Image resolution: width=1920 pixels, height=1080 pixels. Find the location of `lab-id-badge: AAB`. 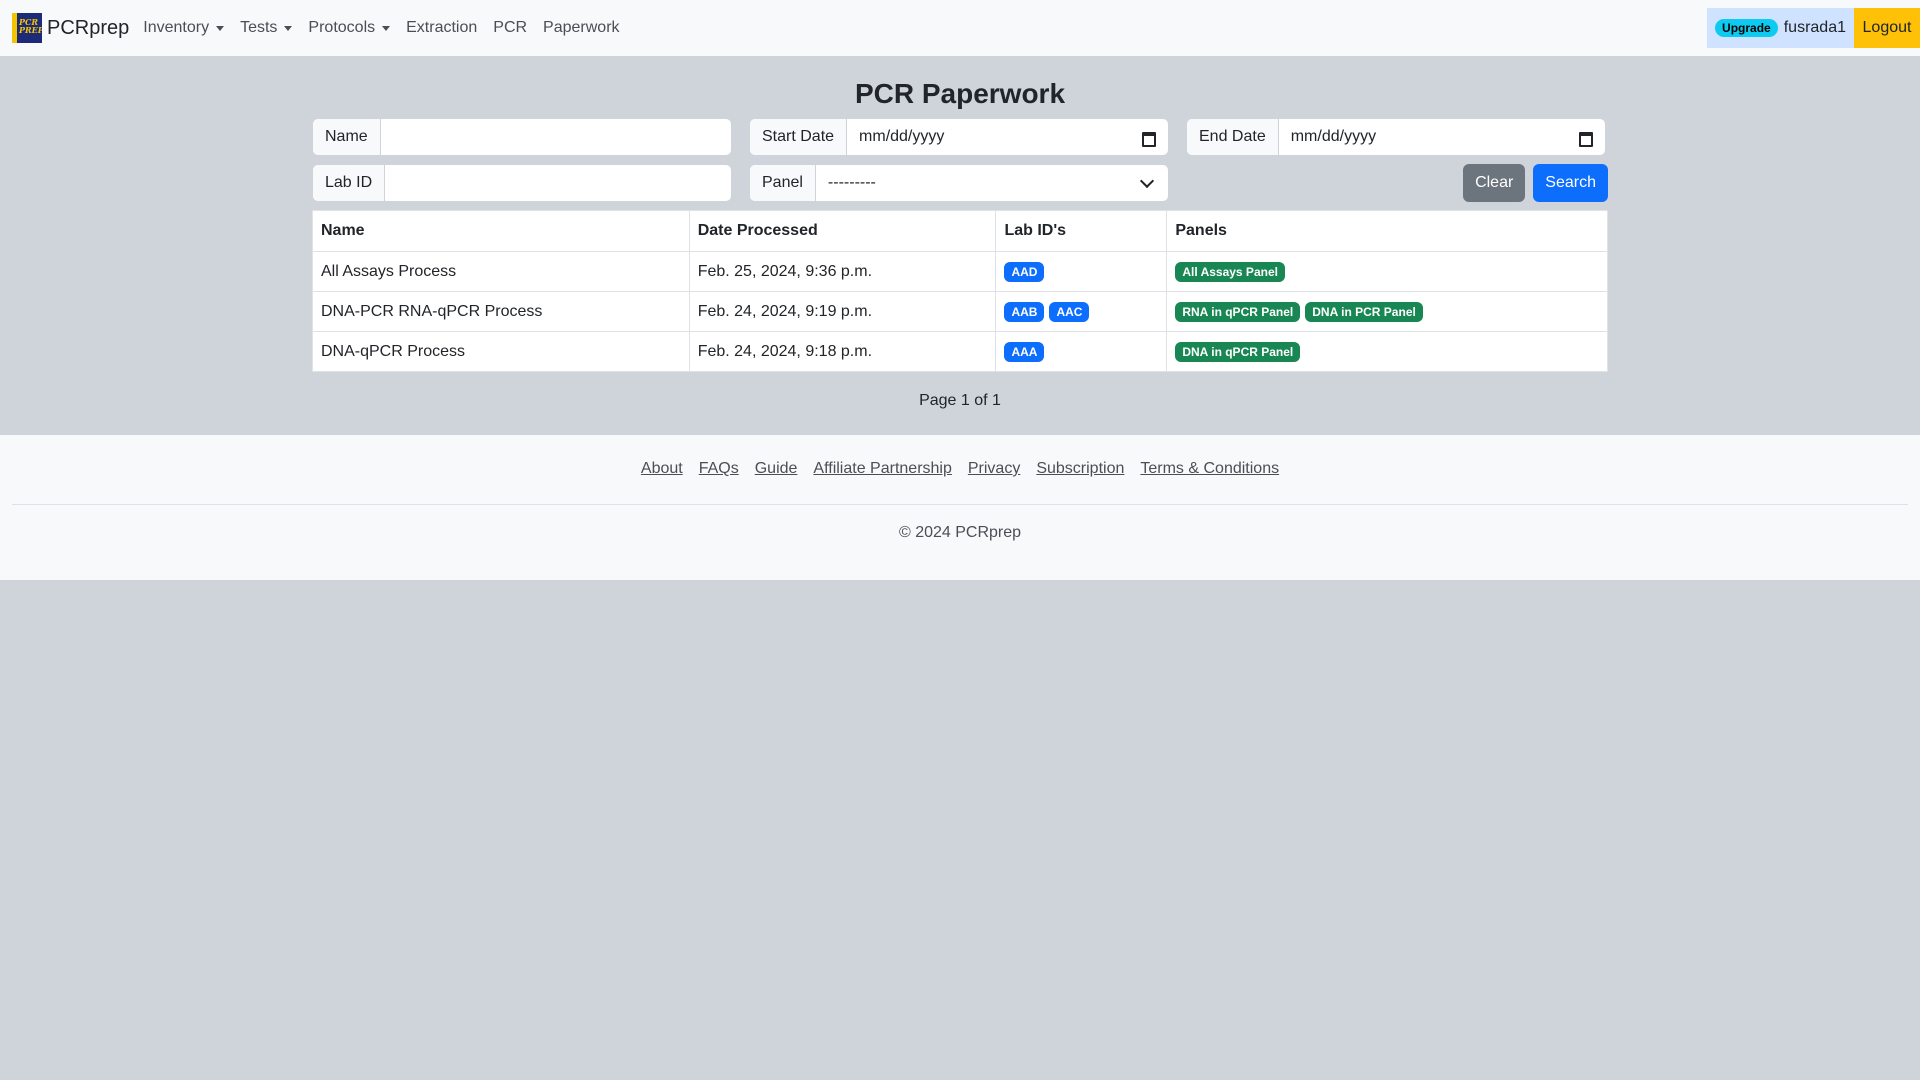

lab-id-badge: AAB is located at coordinates (1024, 311).